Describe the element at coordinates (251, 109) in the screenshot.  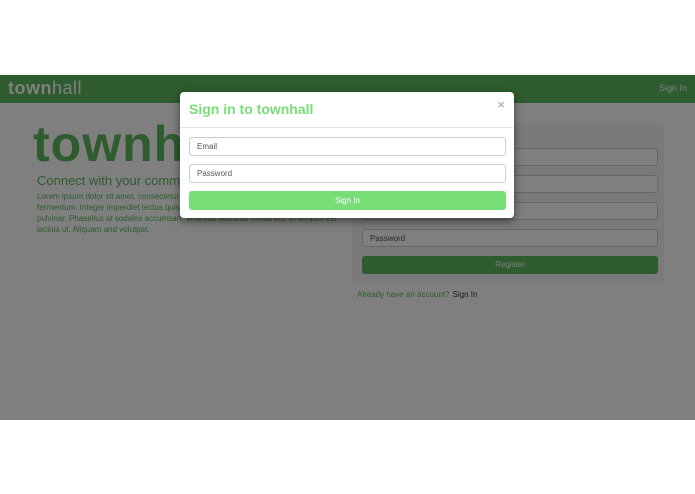
I see `modal-title: Sign in to townhall` at that location.